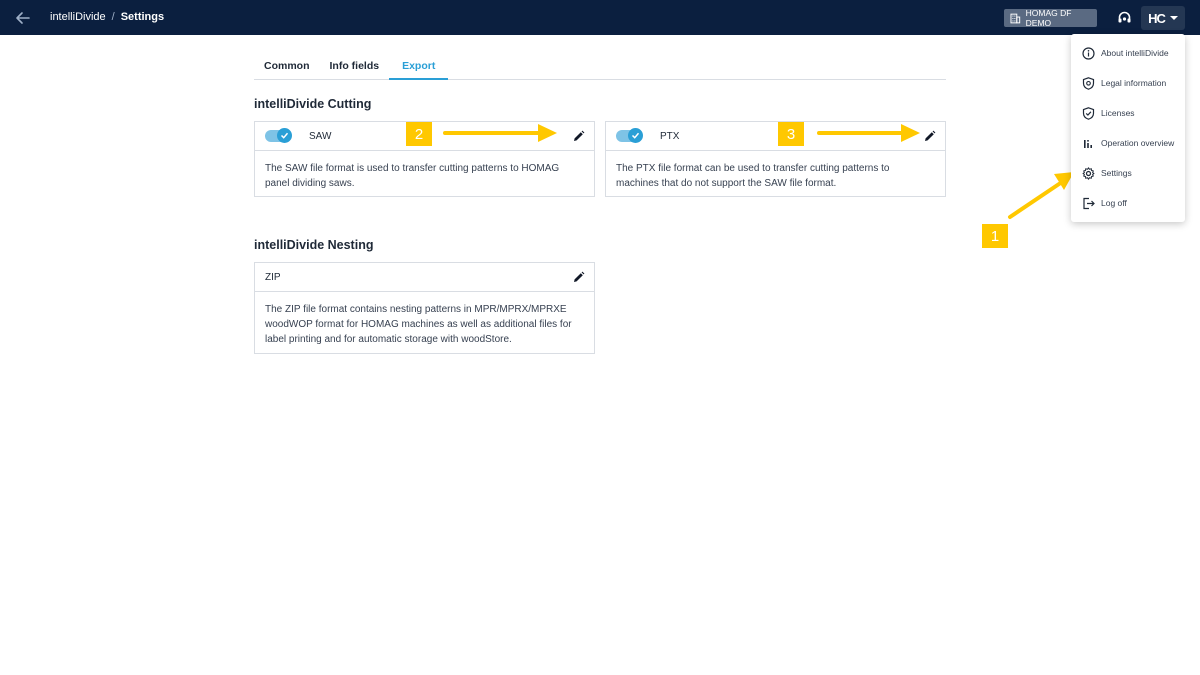 This screenshot has height=675, width=1200. What do you see at coordinates (1118, 113) in the screenshot?
I see `menu-item-label: Licenses` at bounding box center [1118, 113].